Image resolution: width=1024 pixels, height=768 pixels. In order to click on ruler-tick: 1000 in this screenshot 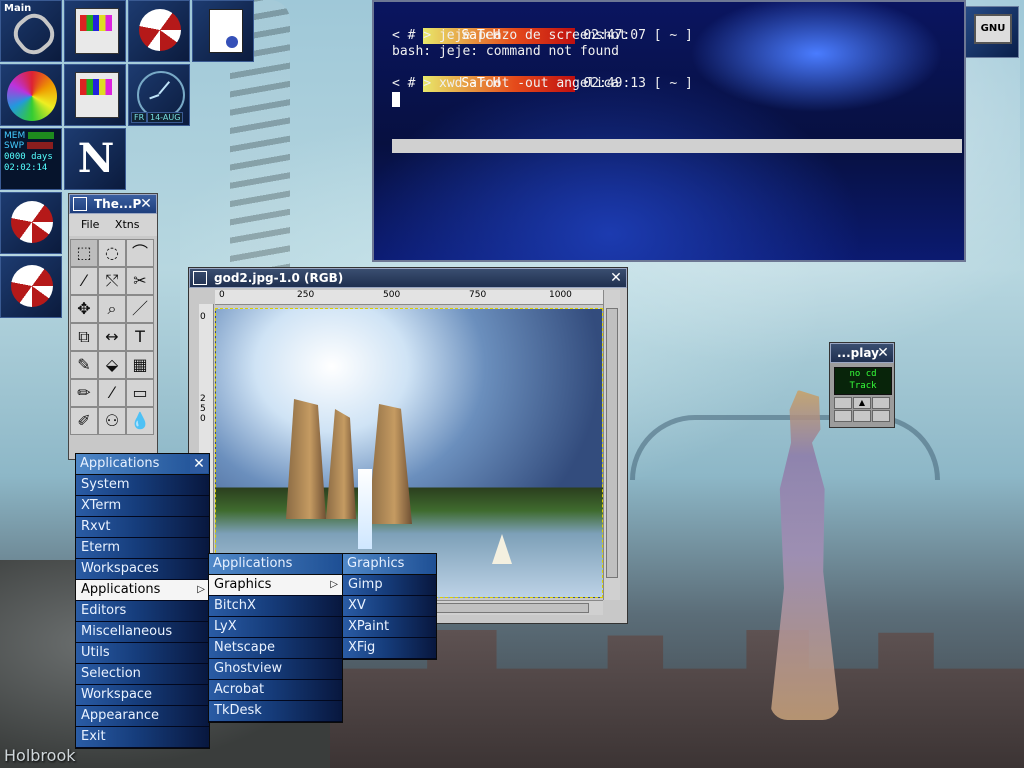, I will do `click(560, 295)`.